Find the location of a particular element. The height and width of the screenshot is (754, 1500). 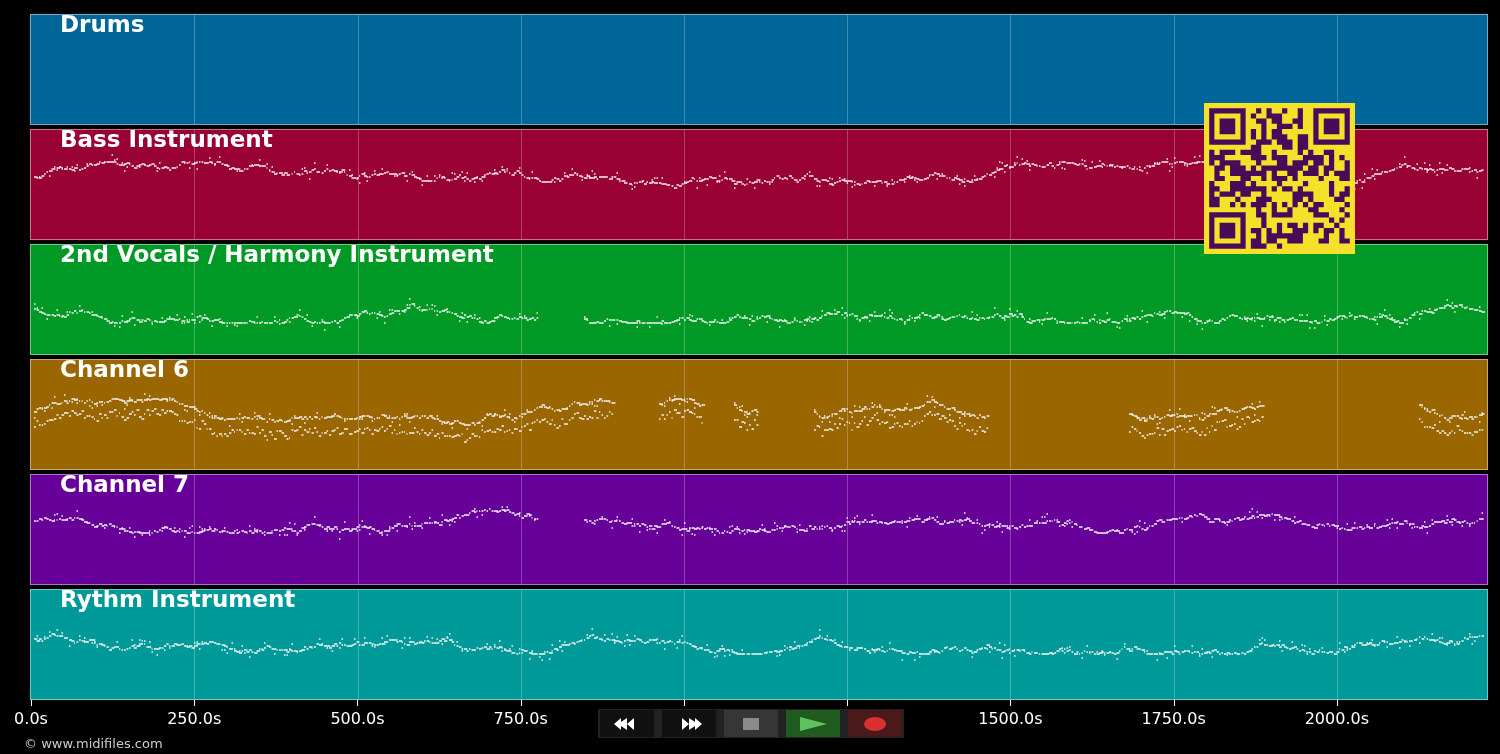

track-name: 2nd Vocals / Harmony Instrument is located at coordinates (277, 256).